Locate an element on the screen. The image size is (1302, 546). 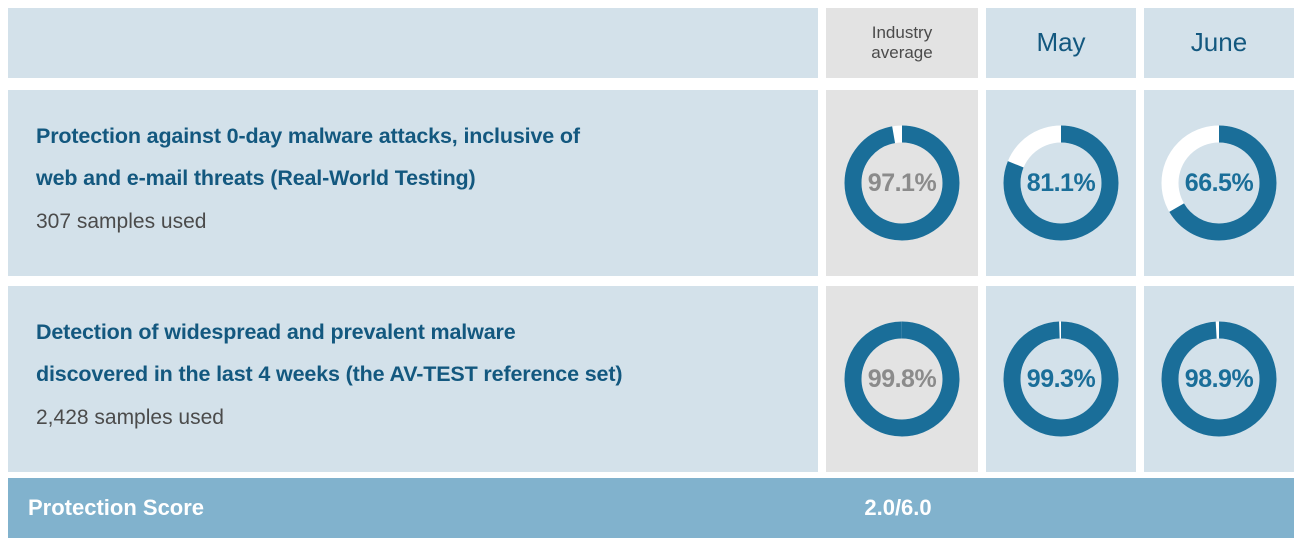
header-spacer-cell is located at coordinates (413, 43).